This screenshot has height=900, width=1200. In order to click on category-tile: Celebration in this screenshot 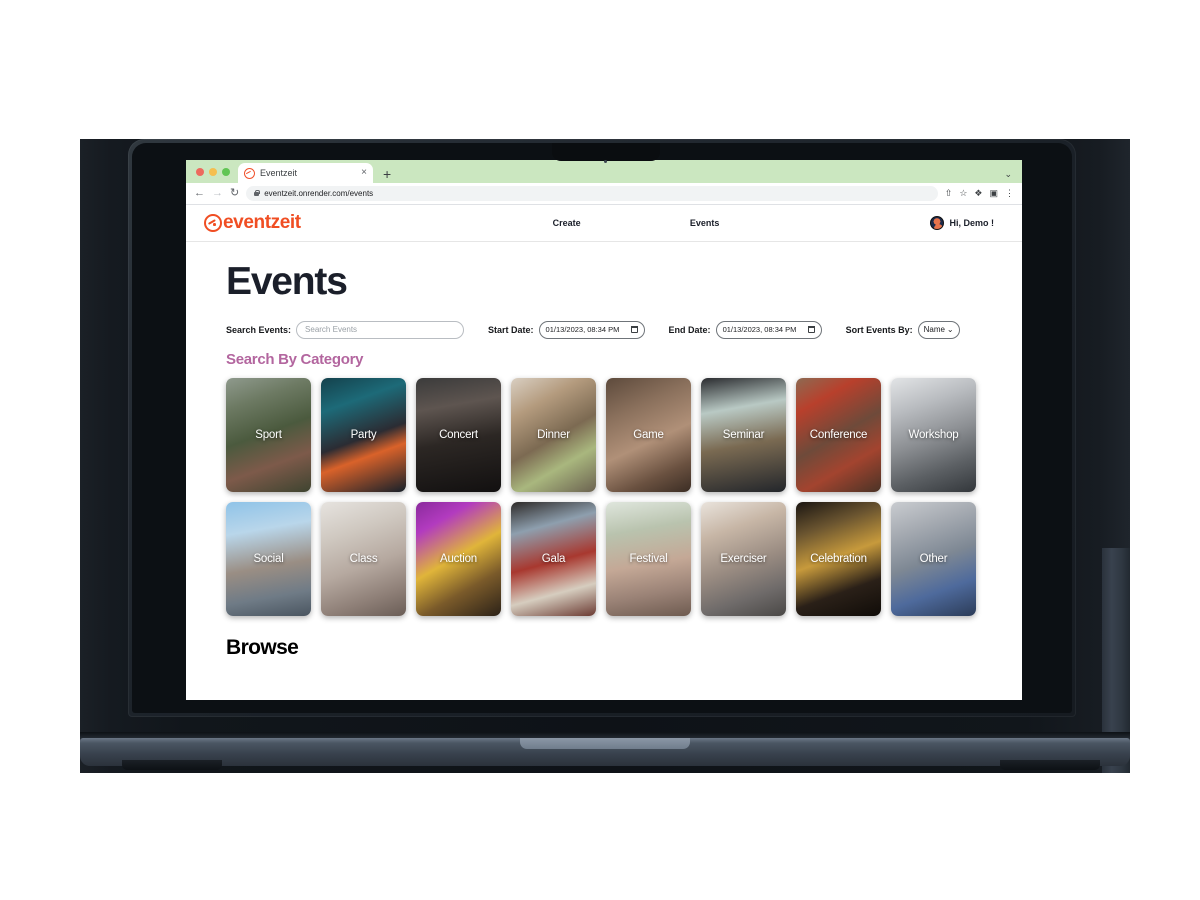, I will do `click(838, 558)`.